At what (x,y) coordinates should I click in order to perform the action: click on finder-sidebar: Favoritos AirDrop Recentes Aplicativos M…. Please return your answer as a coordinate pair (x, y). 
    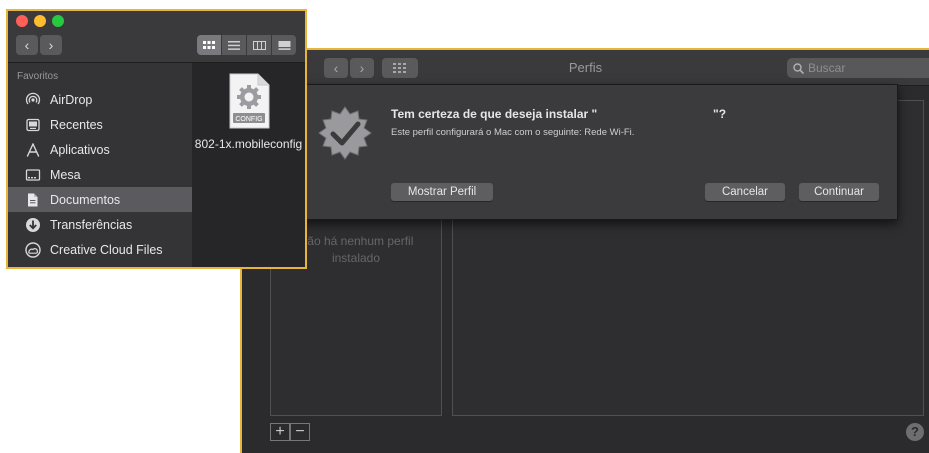
    Looking at the image, I should click on (100, 165).